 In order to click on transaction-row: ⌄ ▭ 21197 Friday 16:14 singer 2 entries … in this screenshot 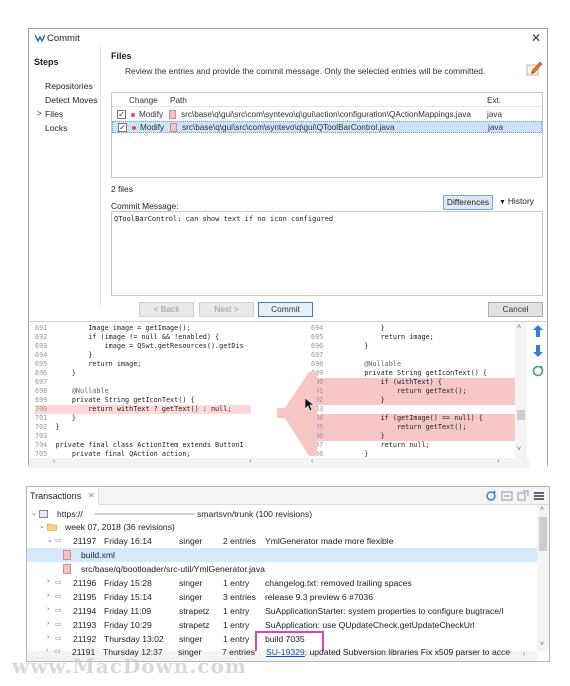, I will do `click(282, 541)`.